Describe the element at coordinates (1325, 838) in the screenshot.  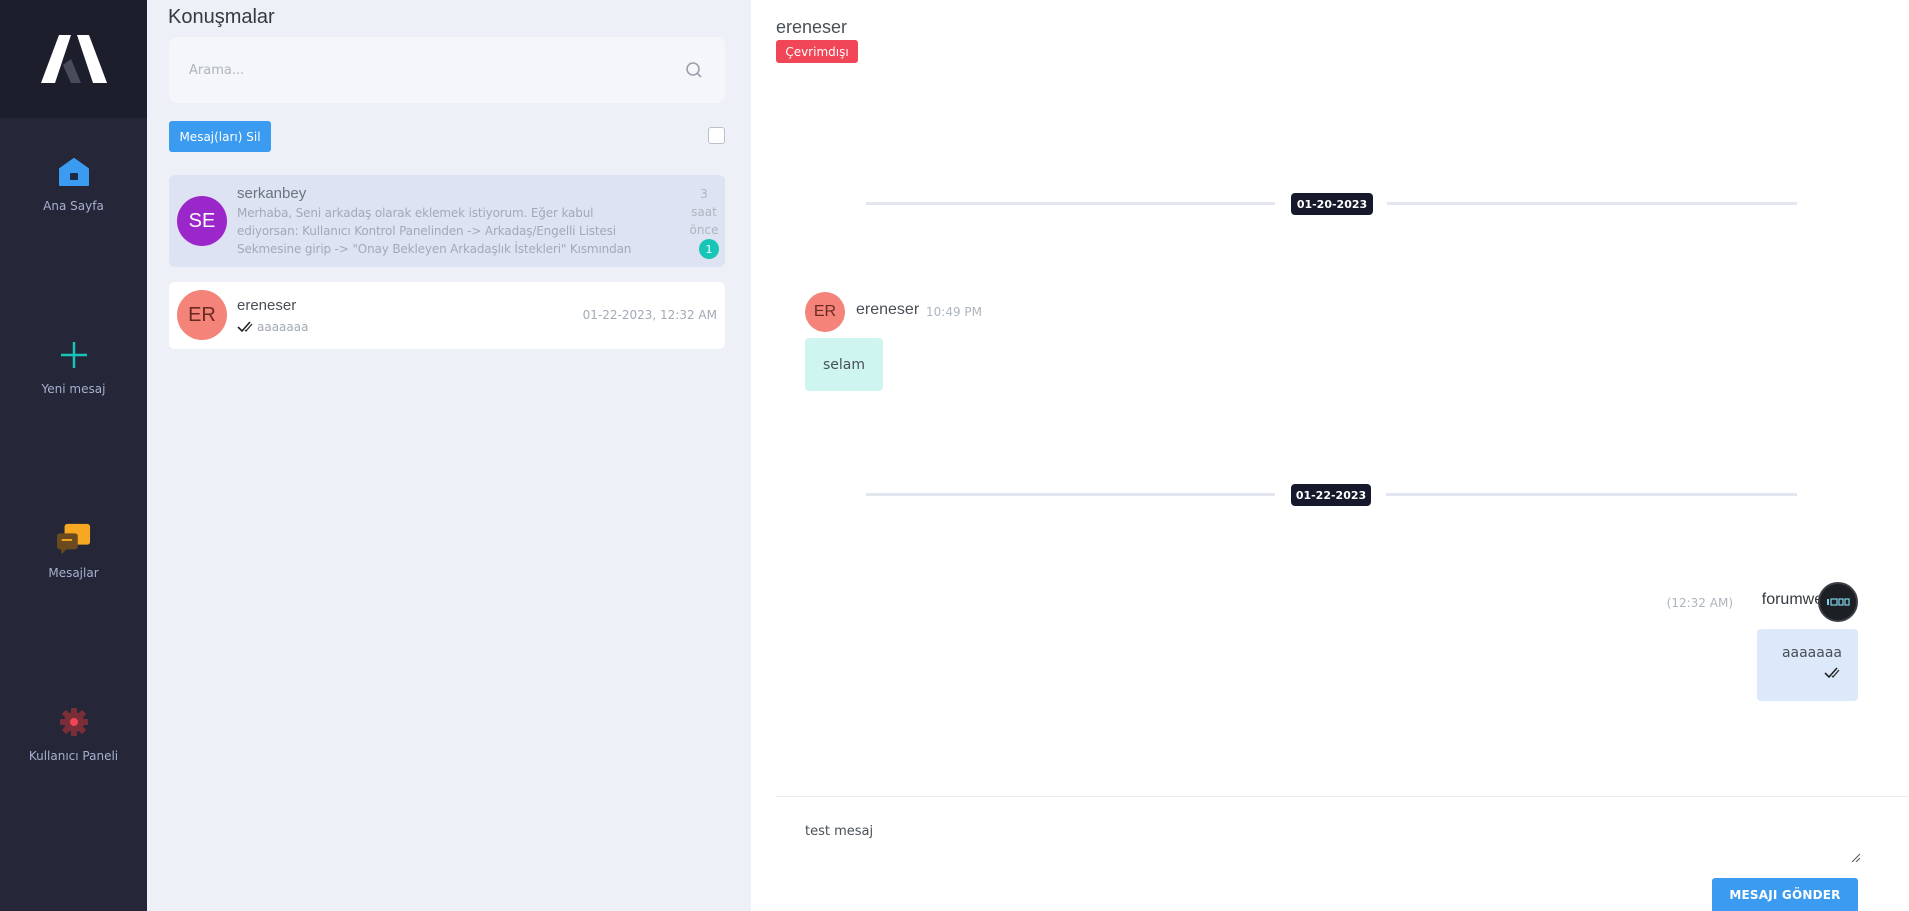
I see `message-input: test mesaj` at that location.